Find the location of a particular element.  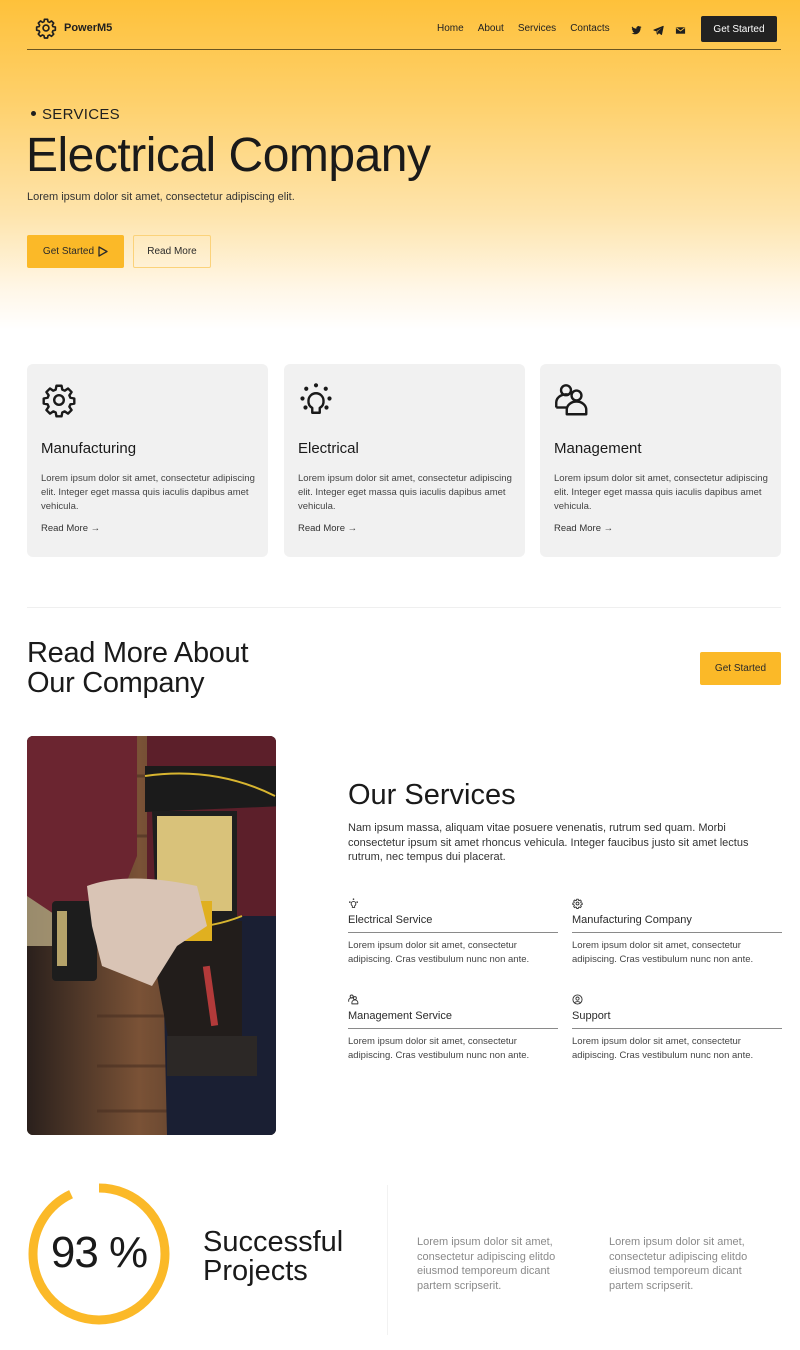

about-get-started-button: Get Started is located at coordinates (740, 668).